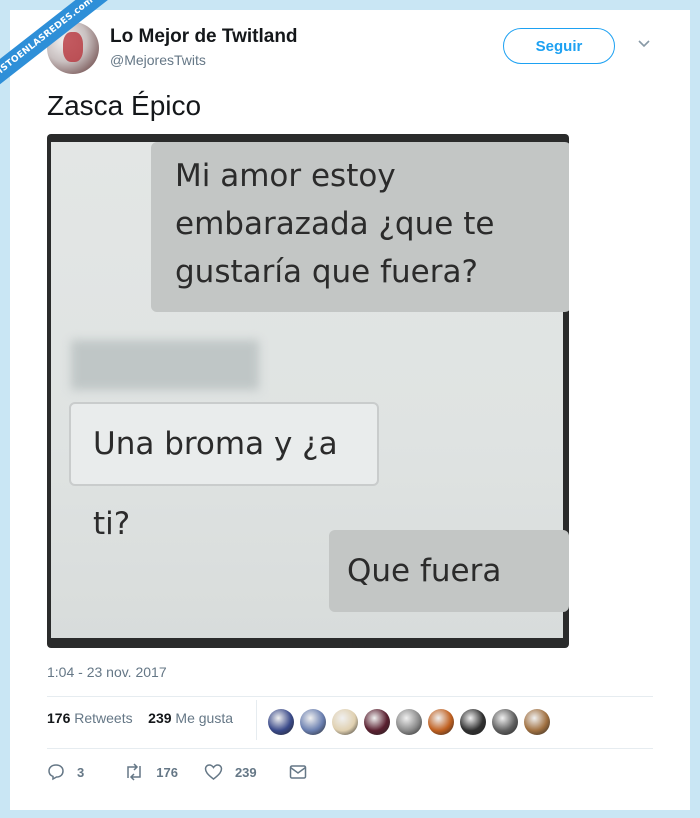  I want to click on retweets-stat: 176 Retweets, so click(90, 718).